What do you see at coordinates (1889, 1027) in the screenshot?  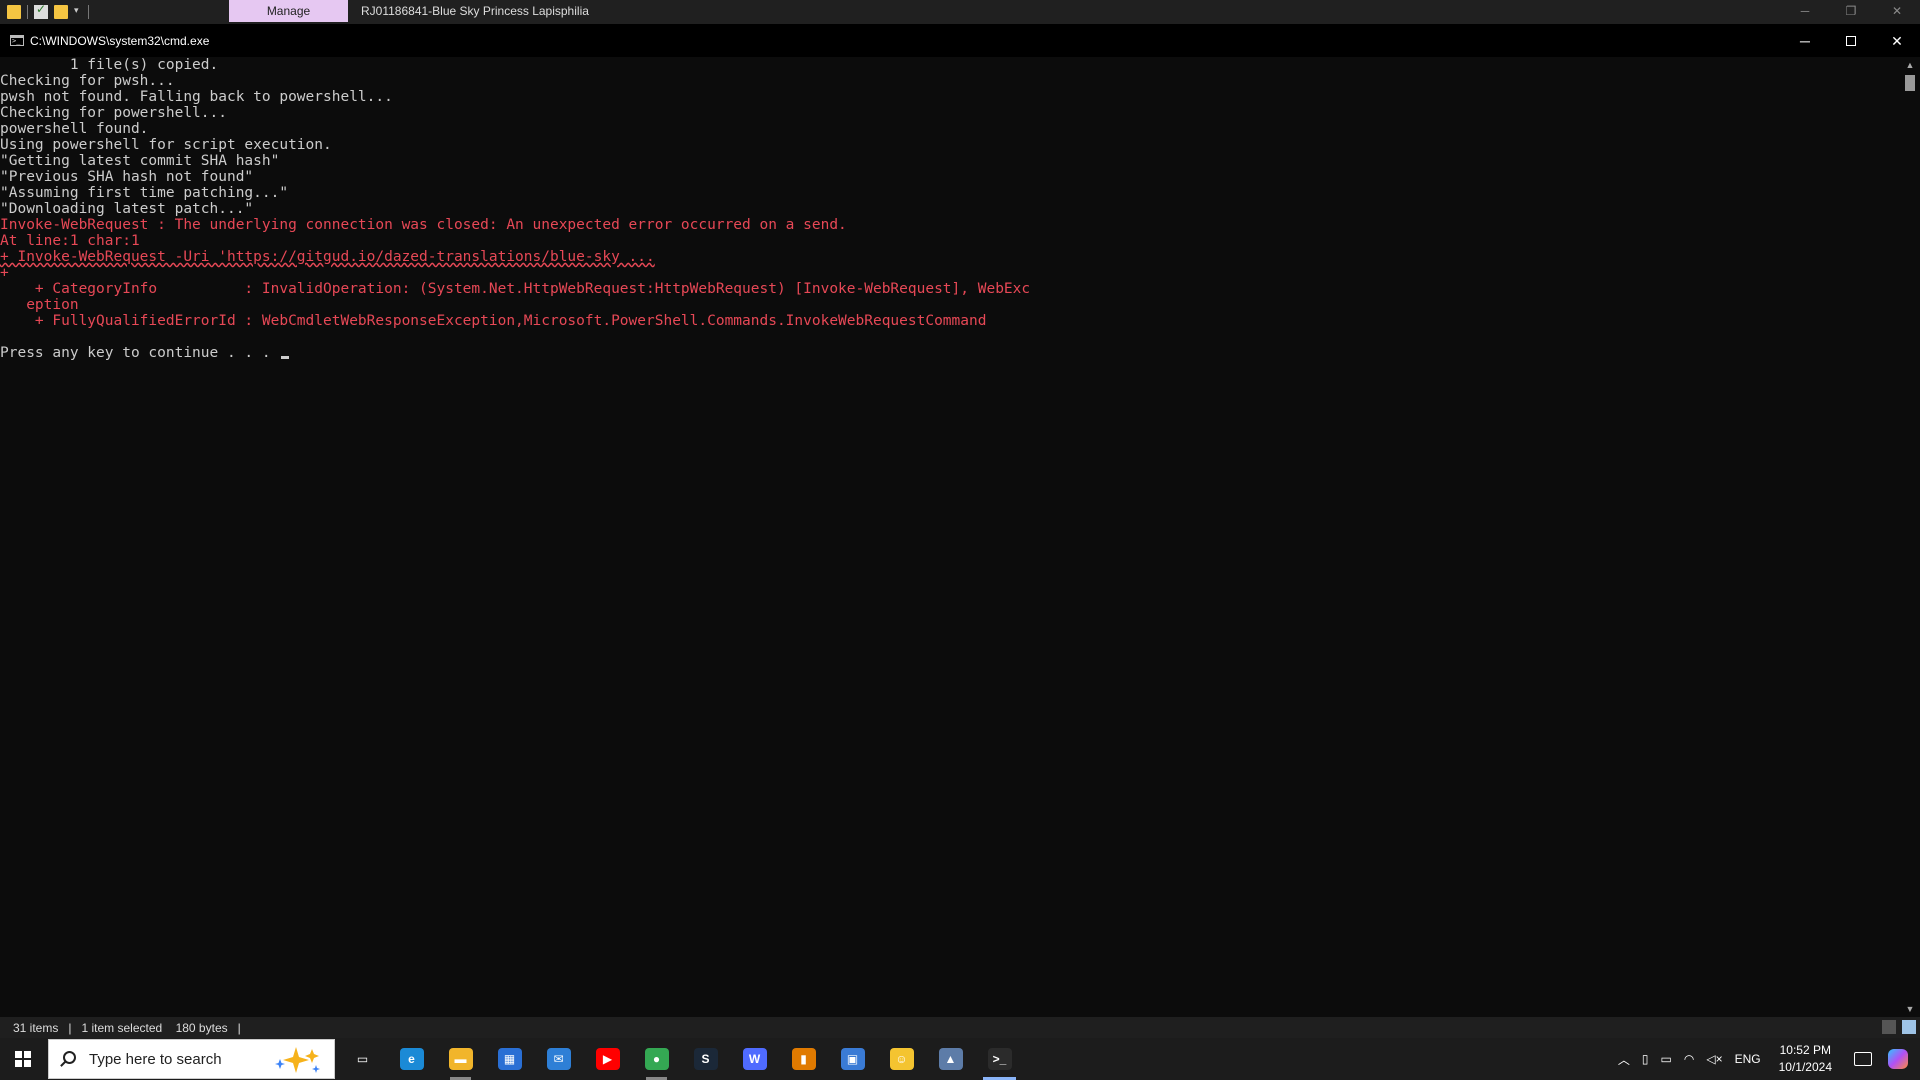 I see `details-view-icon` at bounding box center [1889, 1027].